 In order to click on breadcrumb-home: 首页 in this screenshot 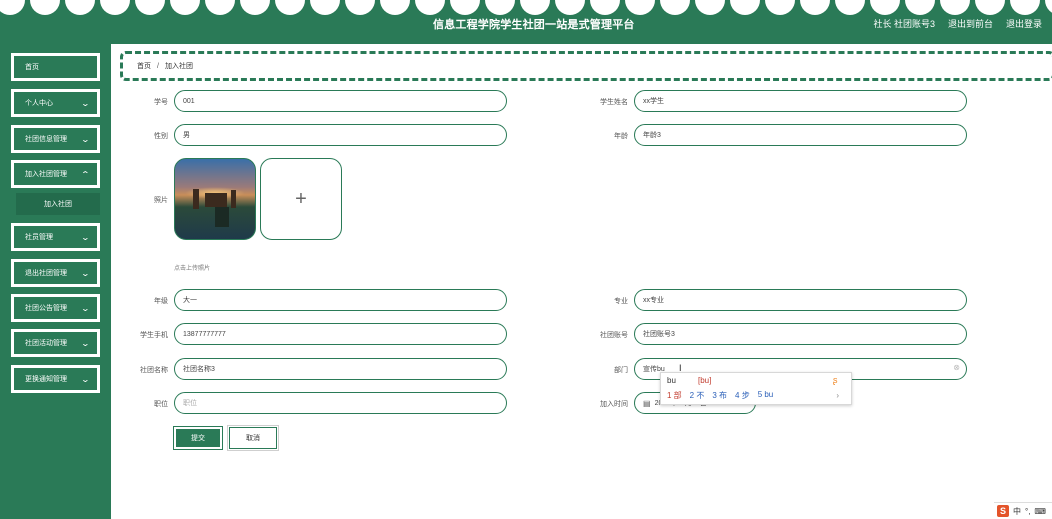, I will do `click(144, 66)`.